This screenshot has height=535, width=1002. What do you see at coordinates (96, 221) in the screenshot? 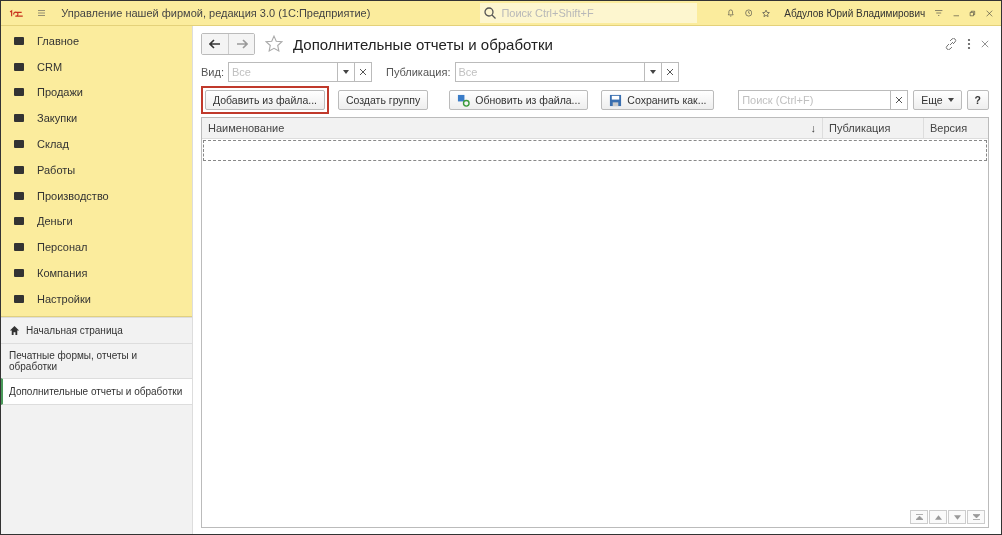
I see `section-item: Деньги` at bounding box center [96, 221].